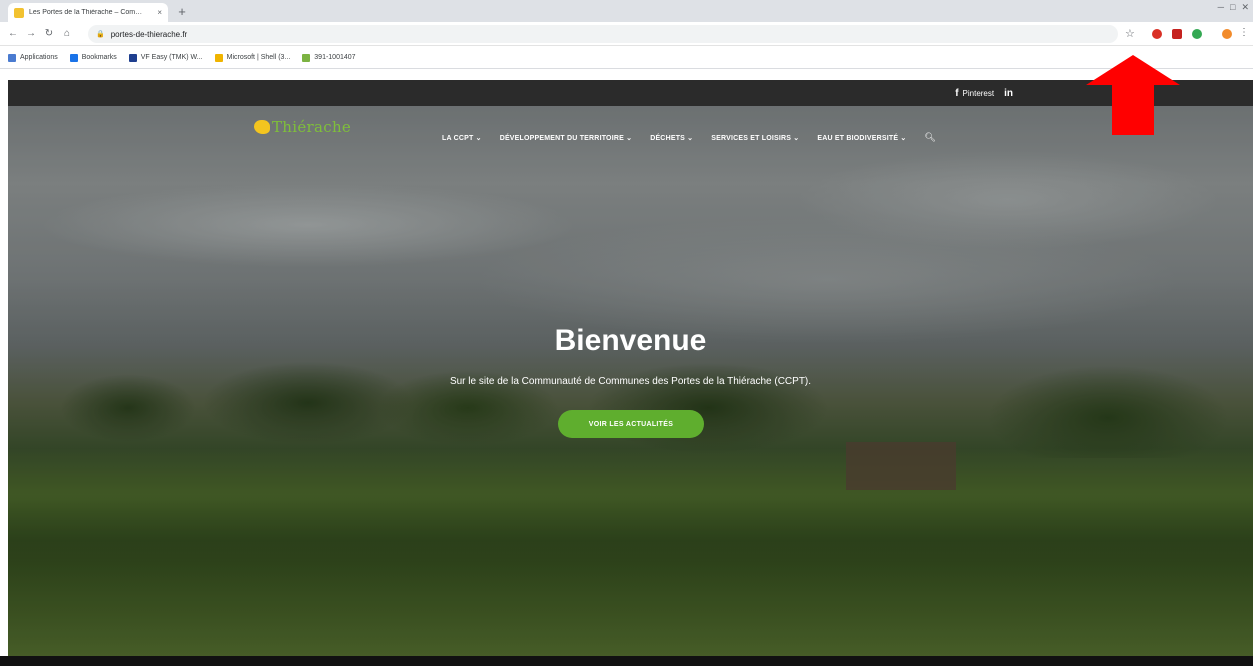 Image resolution: width=1253 pixels, height=666 pixels. What do you see at coordinates (630, 340) in the screenshot?
I see `hero-title: Bienvenue` at bounding box center [630, 340].